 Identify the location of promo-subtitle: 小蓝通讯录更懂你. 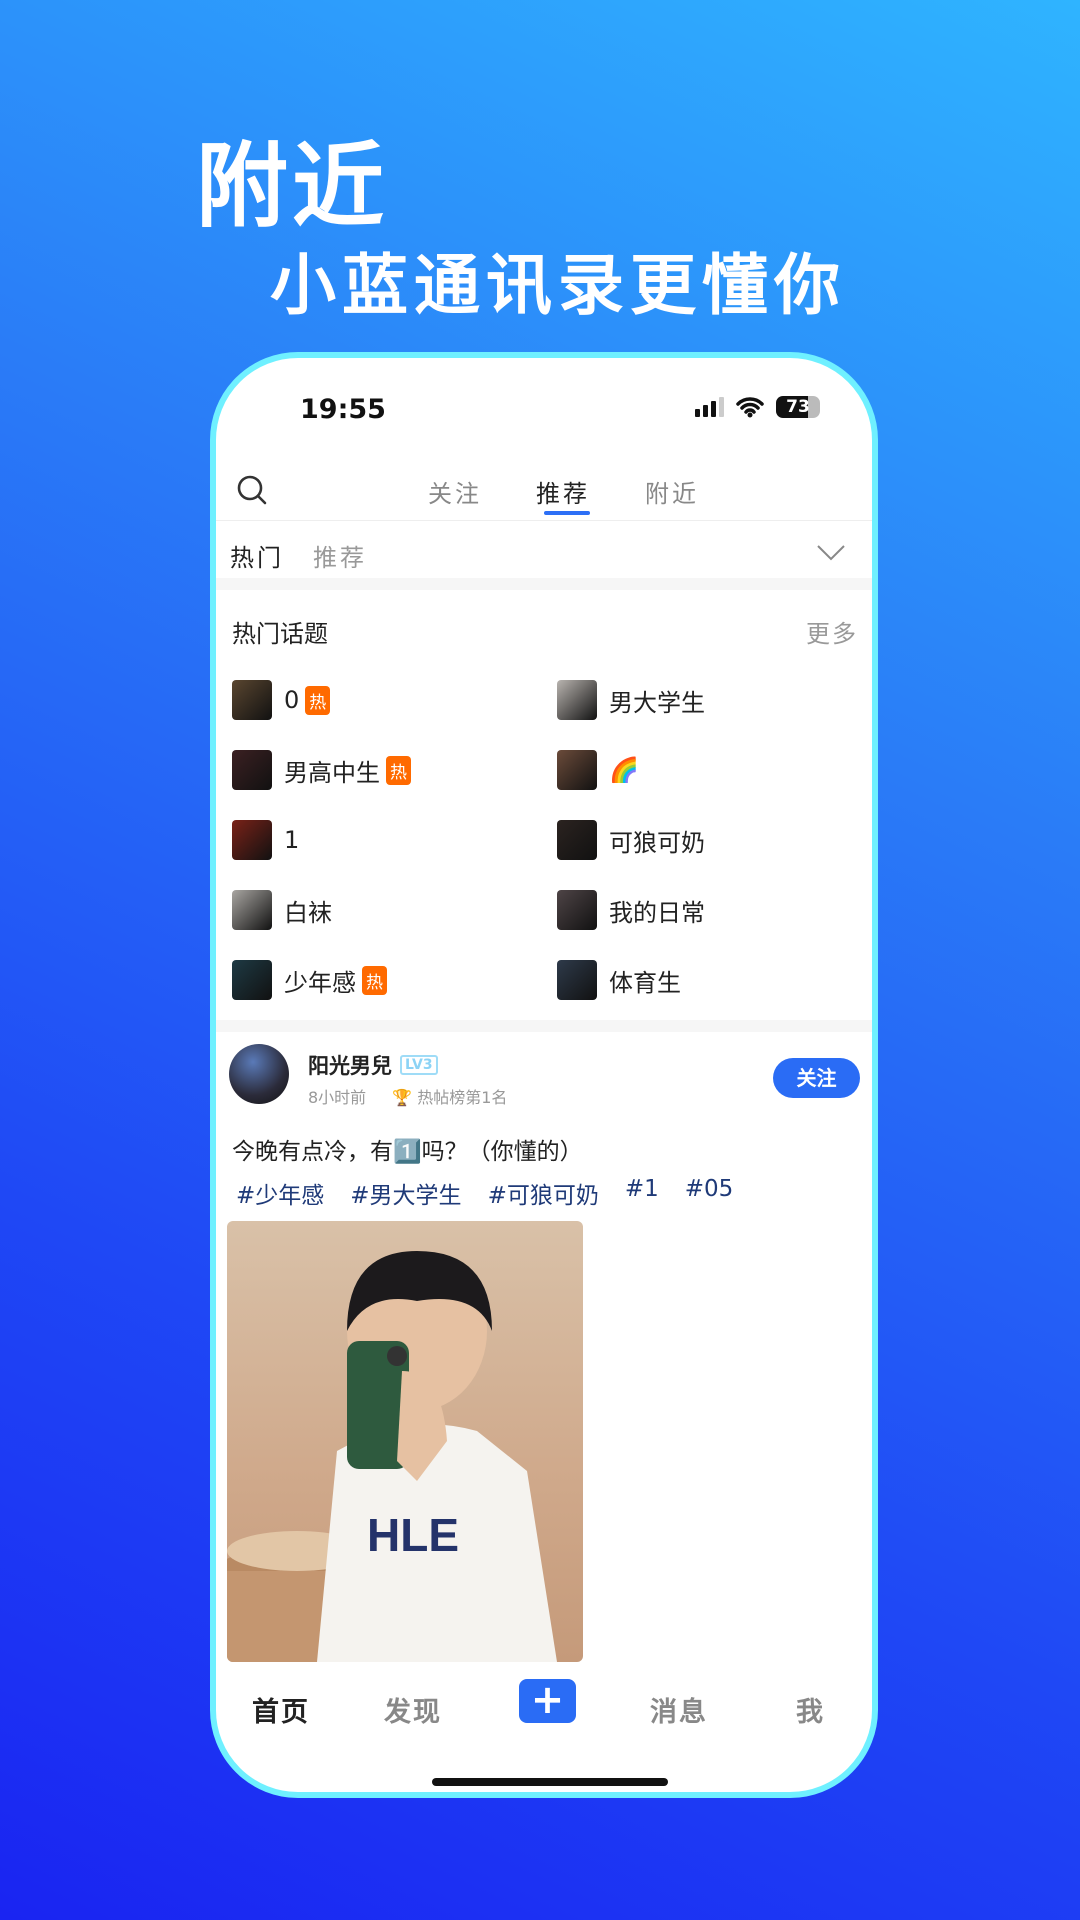
(558, 285).